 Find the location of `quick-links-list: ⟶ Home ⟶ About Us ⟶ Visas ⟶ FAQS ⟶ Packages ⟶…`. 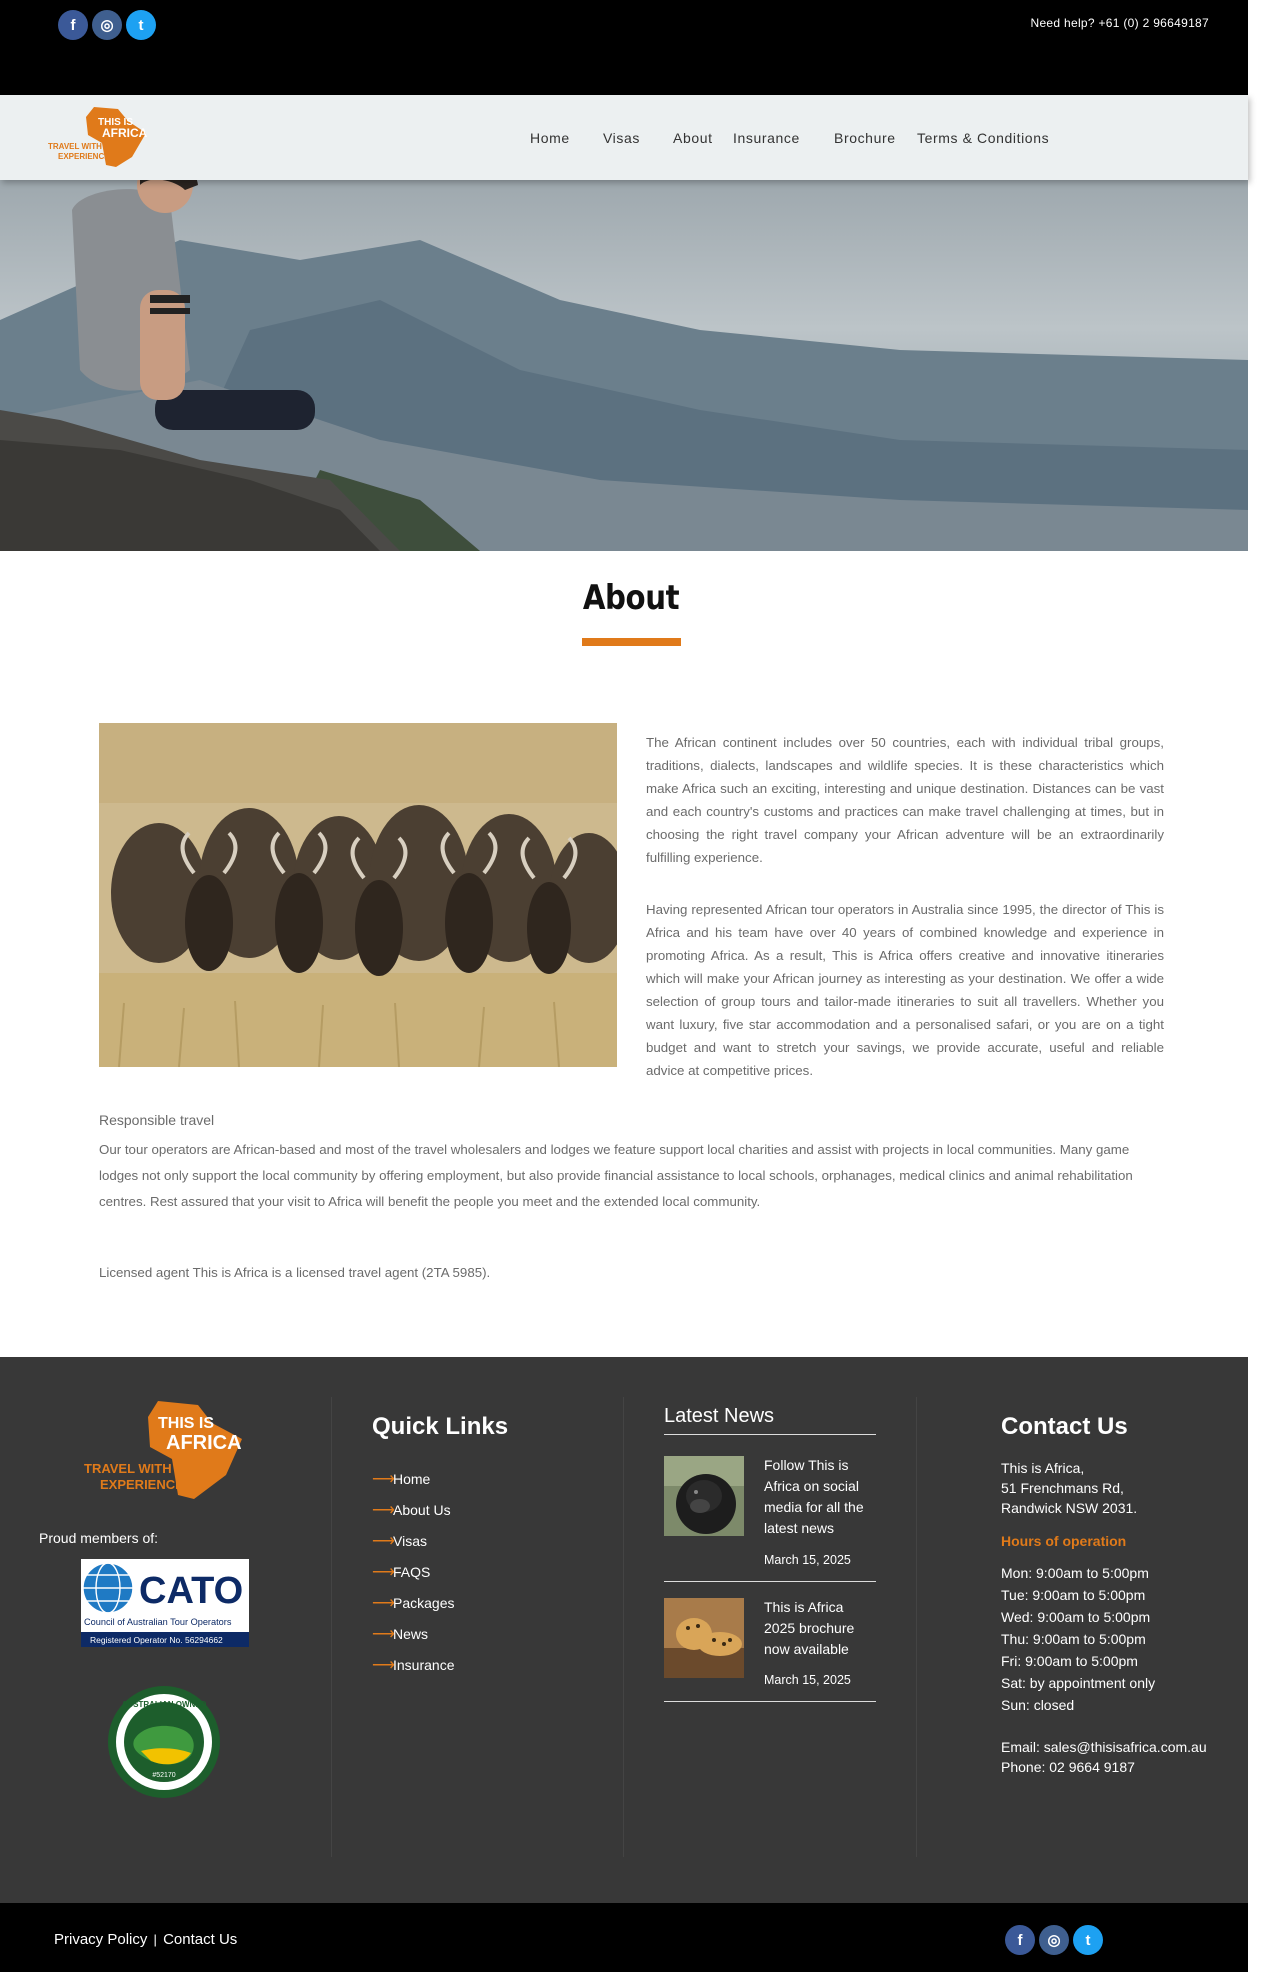

quick-links-list: ⟶ Home ⟶ About Us ⟶ Visas ⟶ FAQS ⟶ Packages ⟶… is located at coordinates (413, 1571).